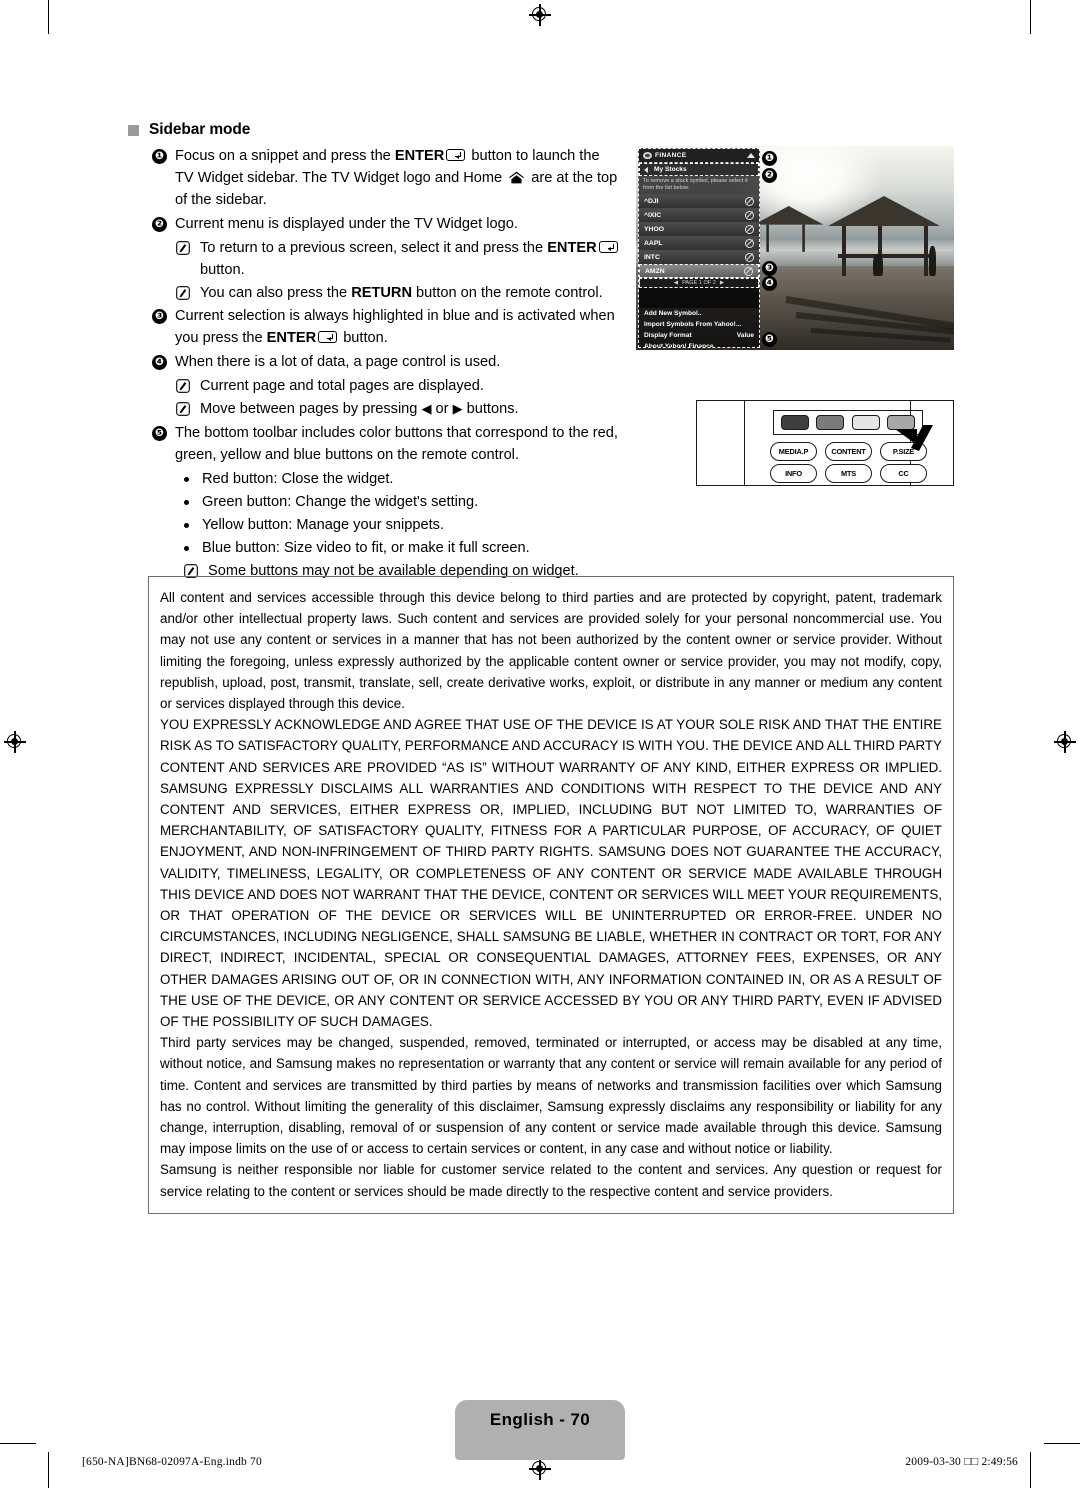 The width and height of the screenshot is (1080, 1488). I want to click on page-next-arrow-icon: ▶, so click(722, 283).